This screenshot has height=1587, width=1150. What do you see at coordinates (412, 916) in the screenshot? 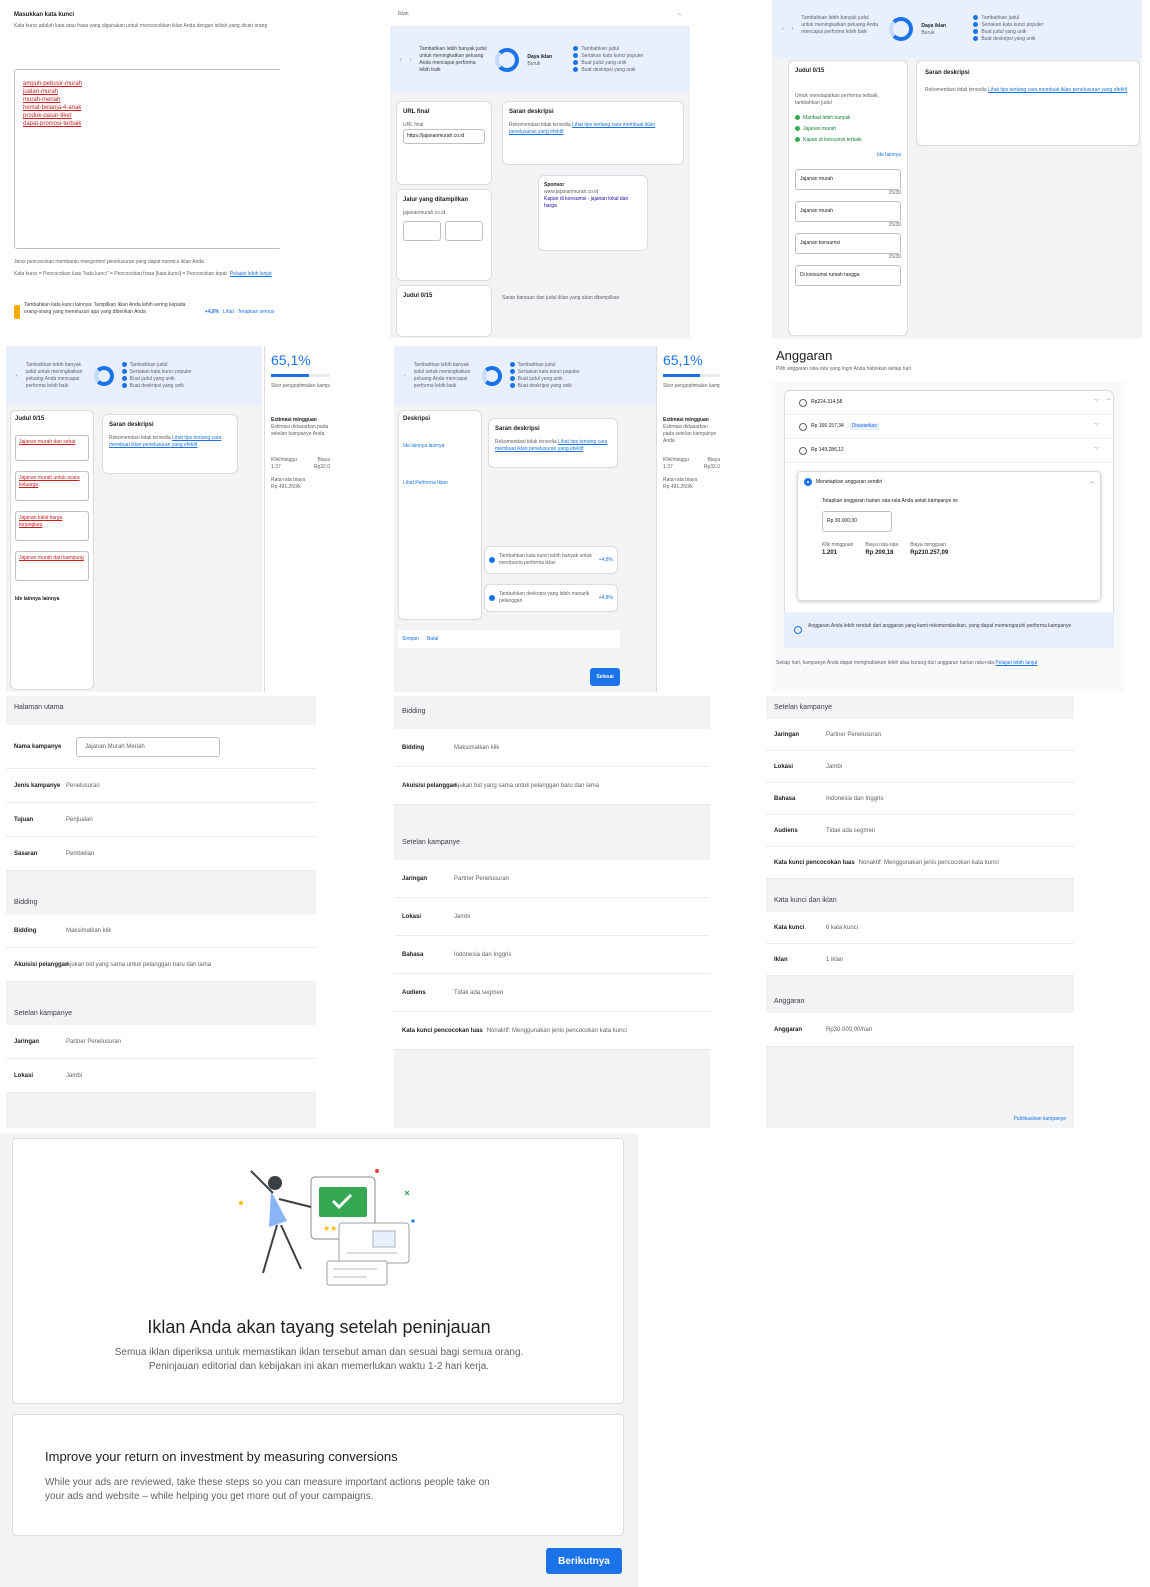
I see `row-label: Lokasi` at bounding box center [412, 916].